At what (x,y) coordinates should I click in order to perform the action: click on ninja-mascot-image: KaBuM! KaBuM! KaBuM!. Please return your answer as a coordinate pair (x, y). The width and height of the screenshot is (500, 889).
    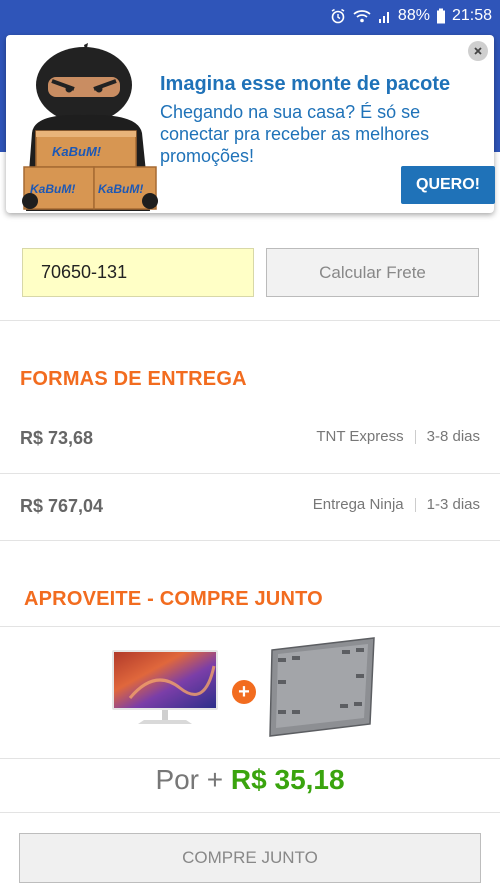
    Looking at the image, I should click on (88, 127).